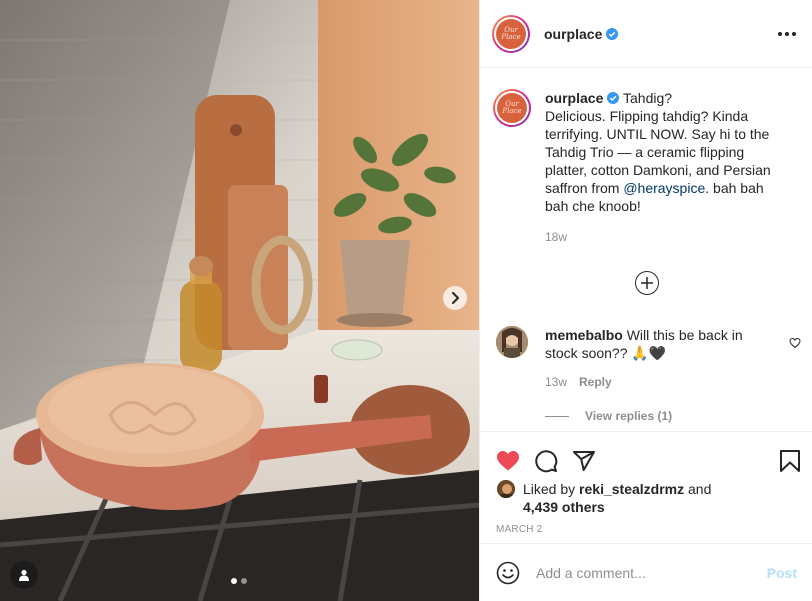 The width and height of the screenshot is (812, 601). I want to click on comment-like-heart-icon, so click(795, 343).